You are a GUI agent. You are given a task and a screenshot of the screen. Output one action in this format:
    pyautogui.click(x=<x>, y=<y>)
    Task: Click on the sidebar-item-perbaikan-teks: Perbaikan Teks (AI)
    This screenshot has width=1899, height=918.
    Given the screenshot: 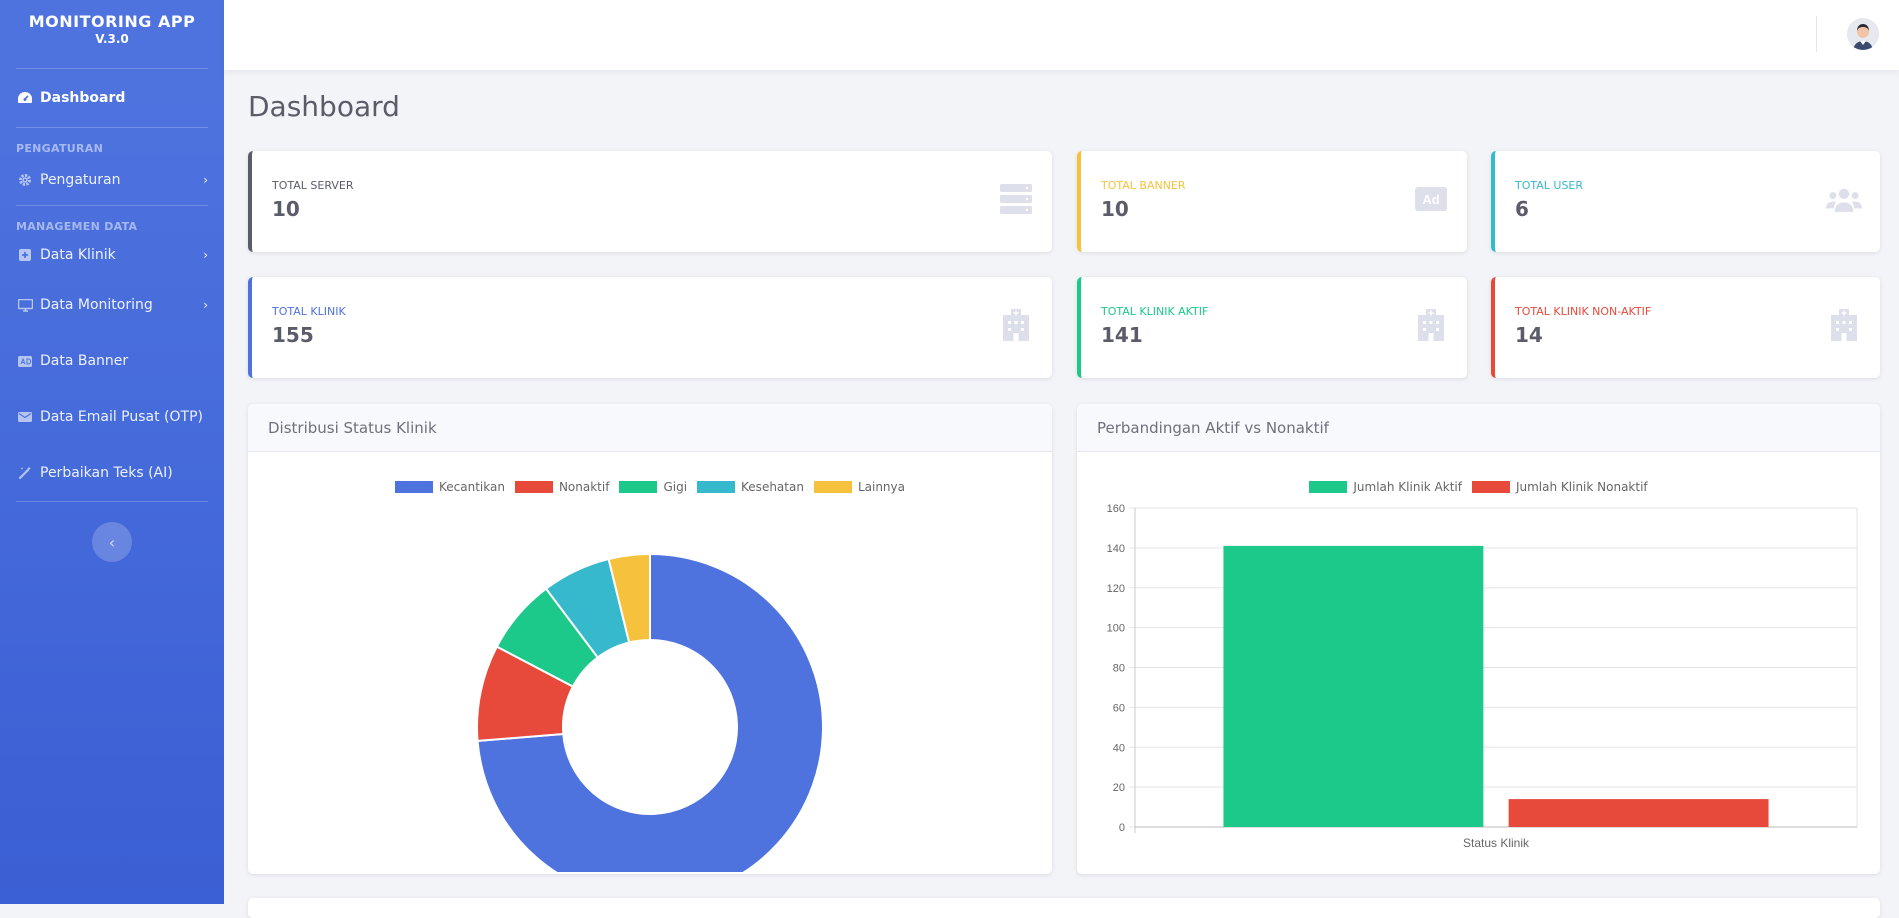 What is the action you would take?
    pyautogui.click(x=112, y=473)
    